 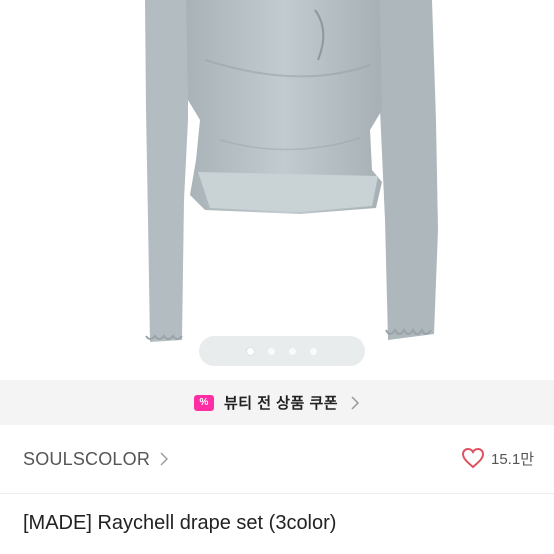 I want to click on like-button: 15.1만, so click(x=497, y=458).